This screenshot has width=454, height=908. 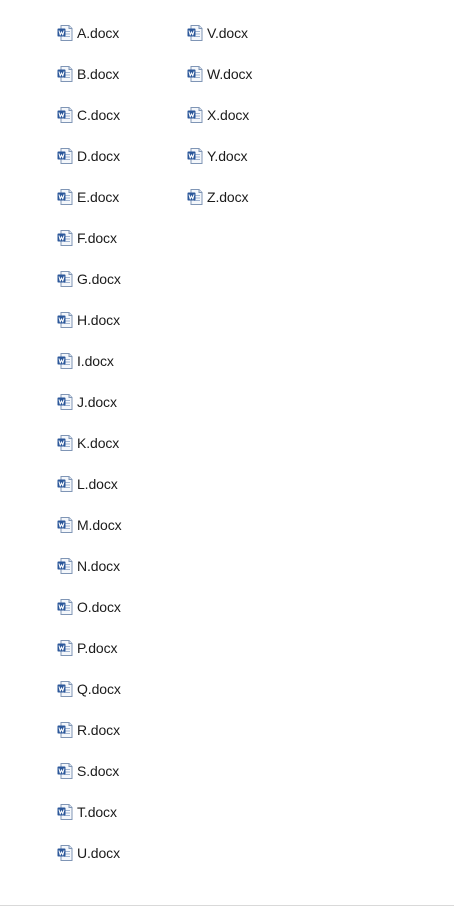 I want to click on file-item: K.docx, so click(x=89, y=442).